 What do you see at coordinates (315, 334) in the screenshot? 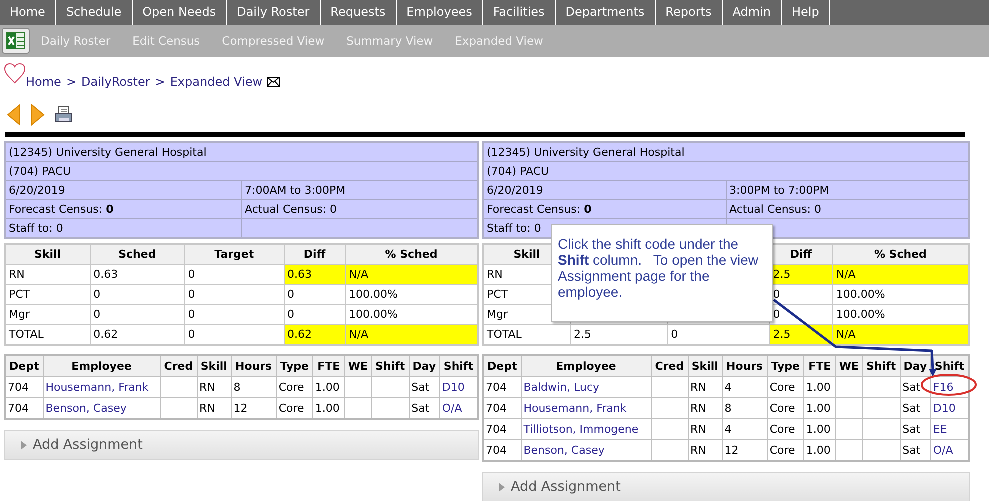
I see `table-cell: 0.62` at bounding box center [315, 334].